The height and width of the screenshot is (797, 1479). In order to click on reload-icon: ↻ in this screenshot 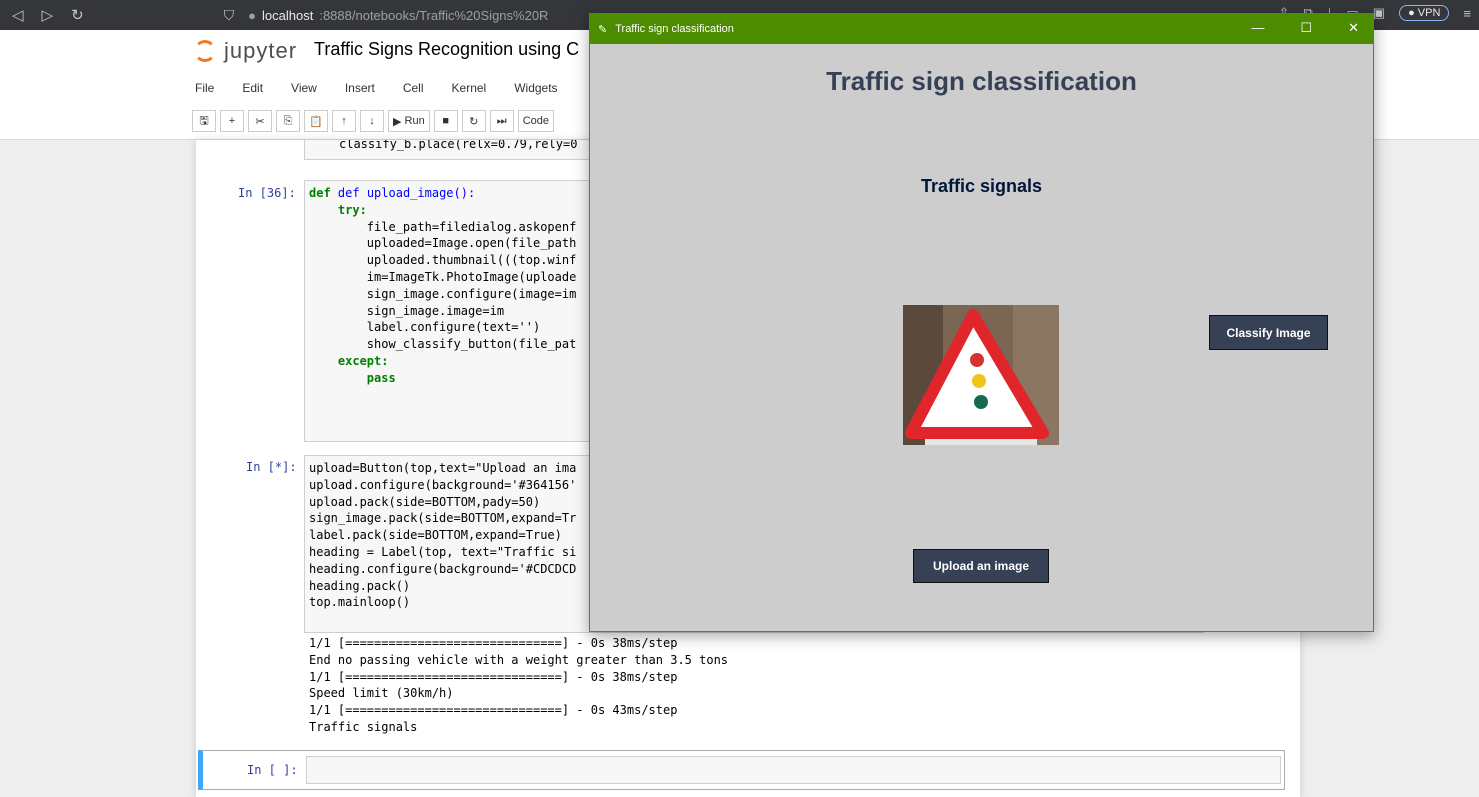, I will do `click(77, 15)`.